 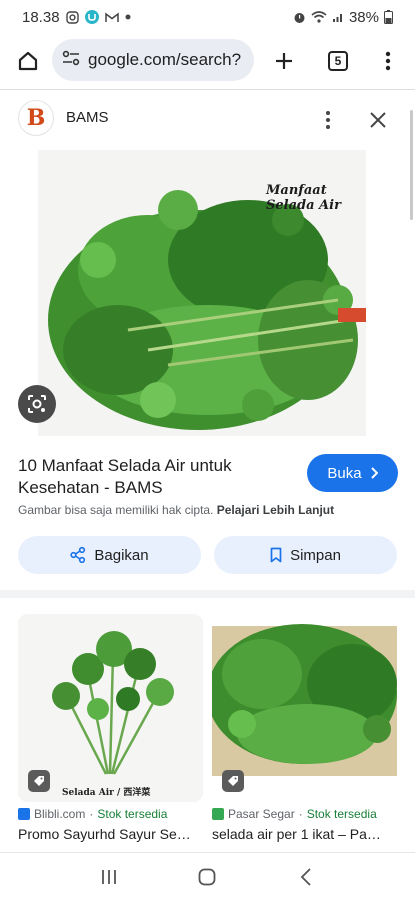 I want to click on status-left: 18.38, so click(x=76, y=17).